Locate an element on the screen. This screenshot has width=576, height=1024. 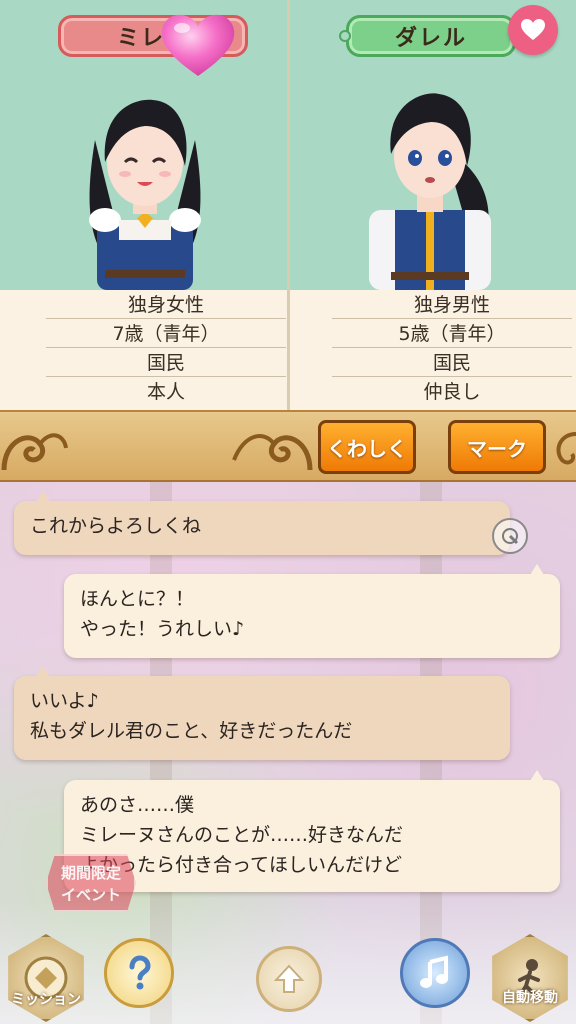
left-info-column: 独身女性 7歳（青年） 国民 本人 is located at coordinates (166, 348).